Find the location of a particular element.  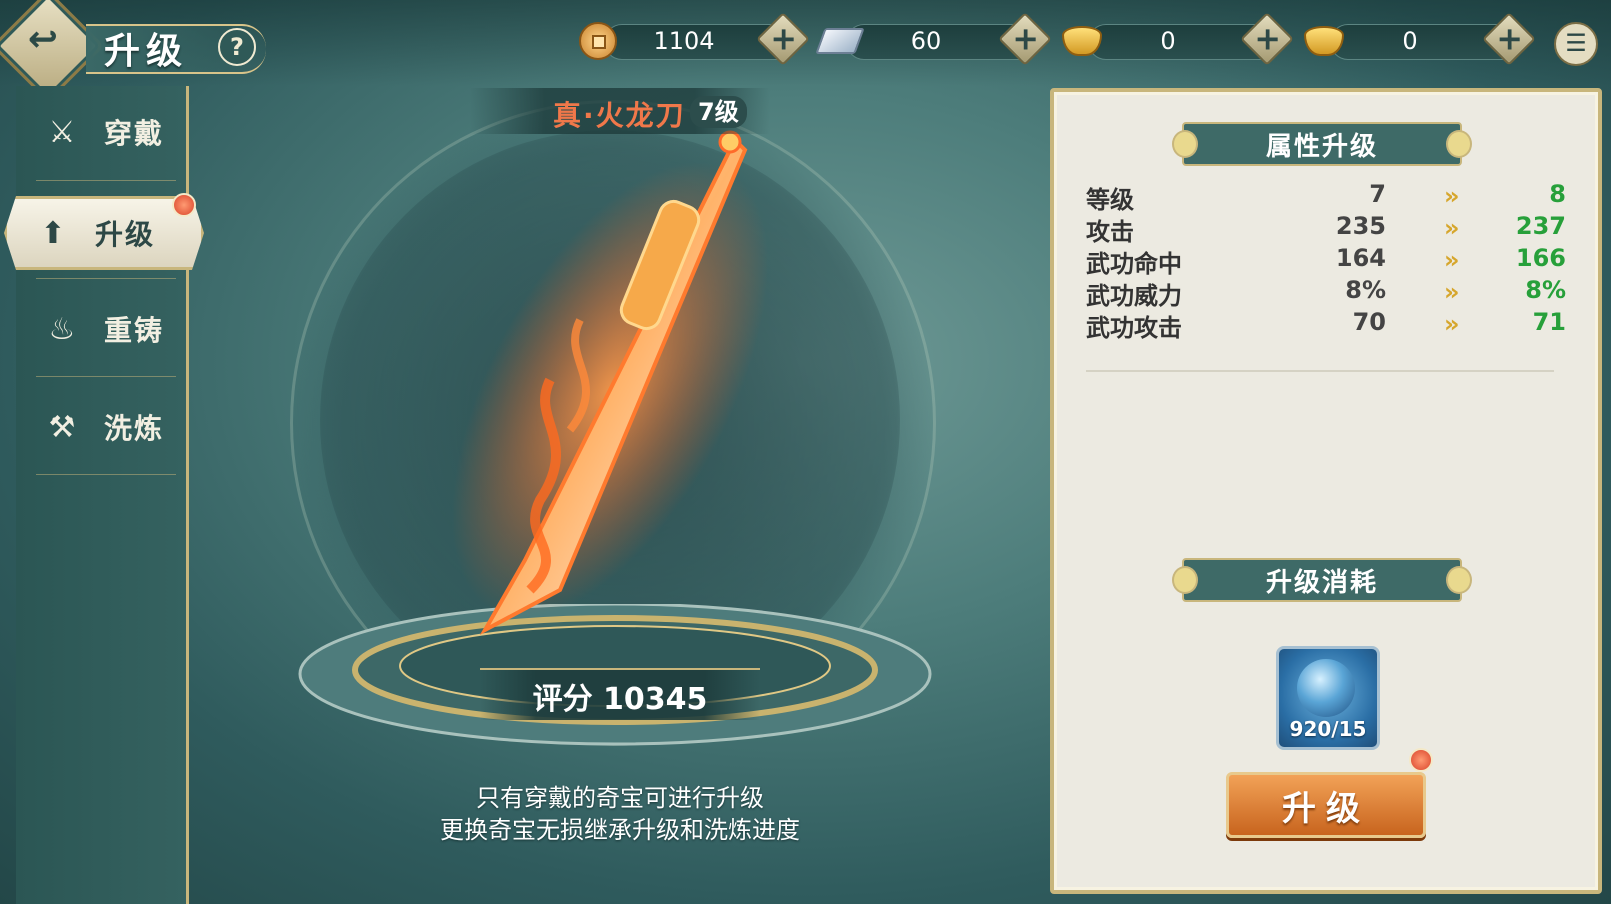

sidebar-item-label: 穿戴 is located at coordinates (134, 133).